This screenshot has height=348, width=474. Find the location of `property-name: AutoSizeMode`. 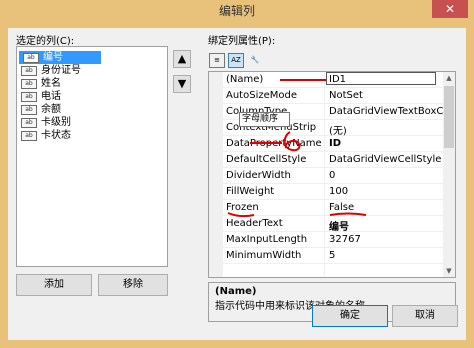

property-name: AutoSizeMode is located at coordinates (261, 95).